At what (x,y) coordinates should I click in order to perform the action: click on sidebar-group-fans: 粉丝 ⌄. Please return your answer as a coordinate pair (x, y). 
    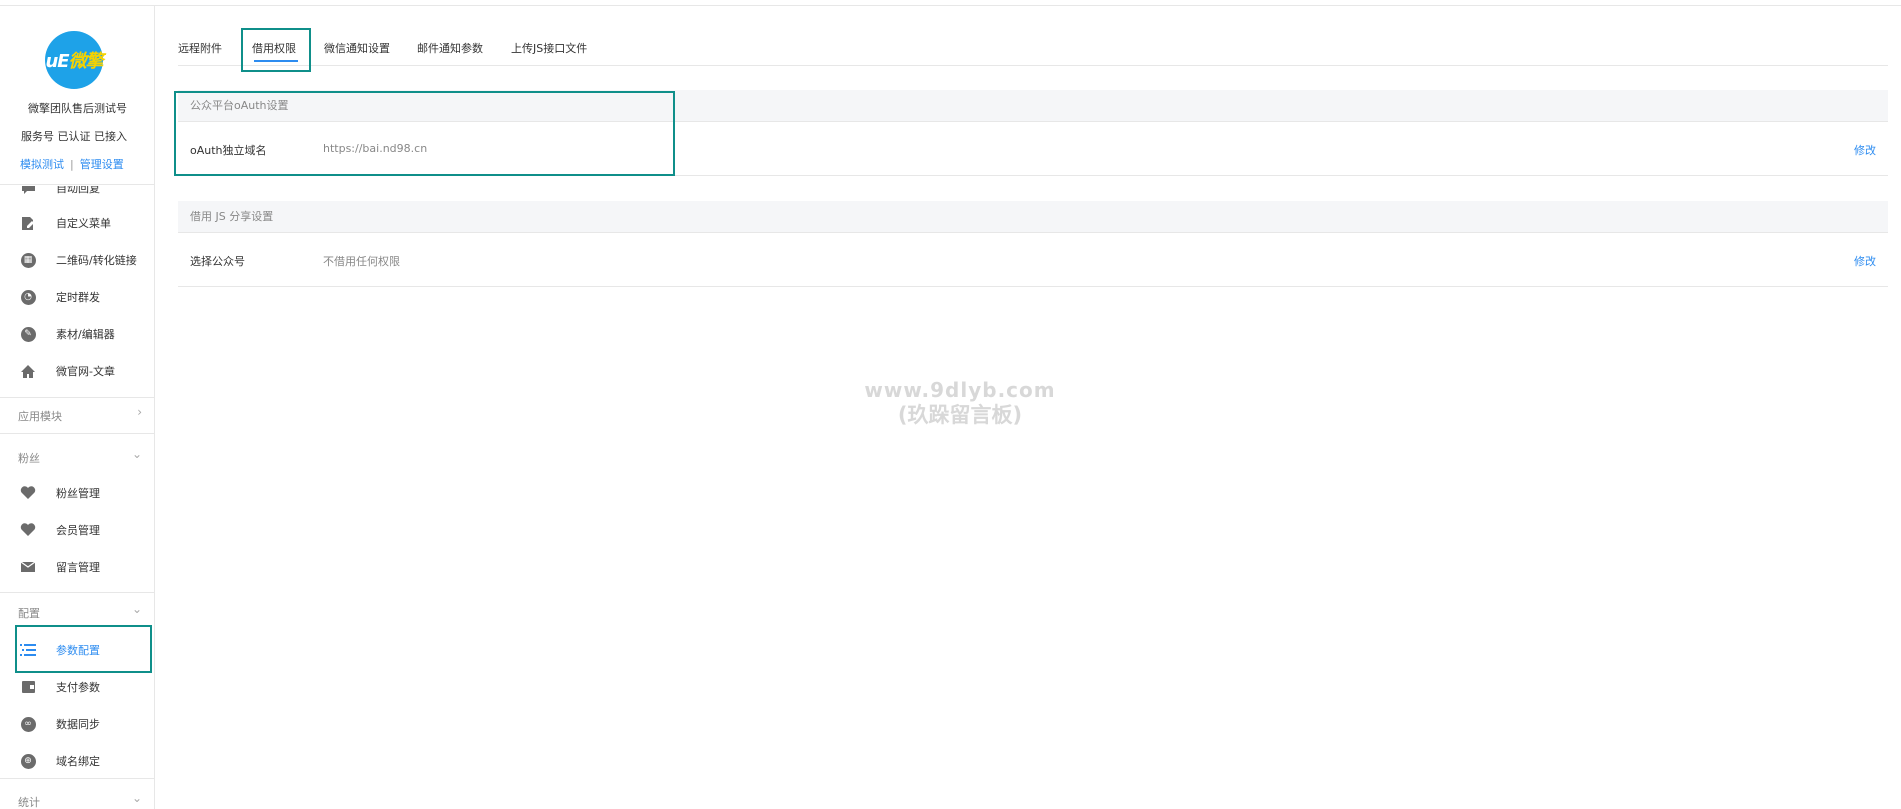
    Looking at the image, I should click on (77, 457).